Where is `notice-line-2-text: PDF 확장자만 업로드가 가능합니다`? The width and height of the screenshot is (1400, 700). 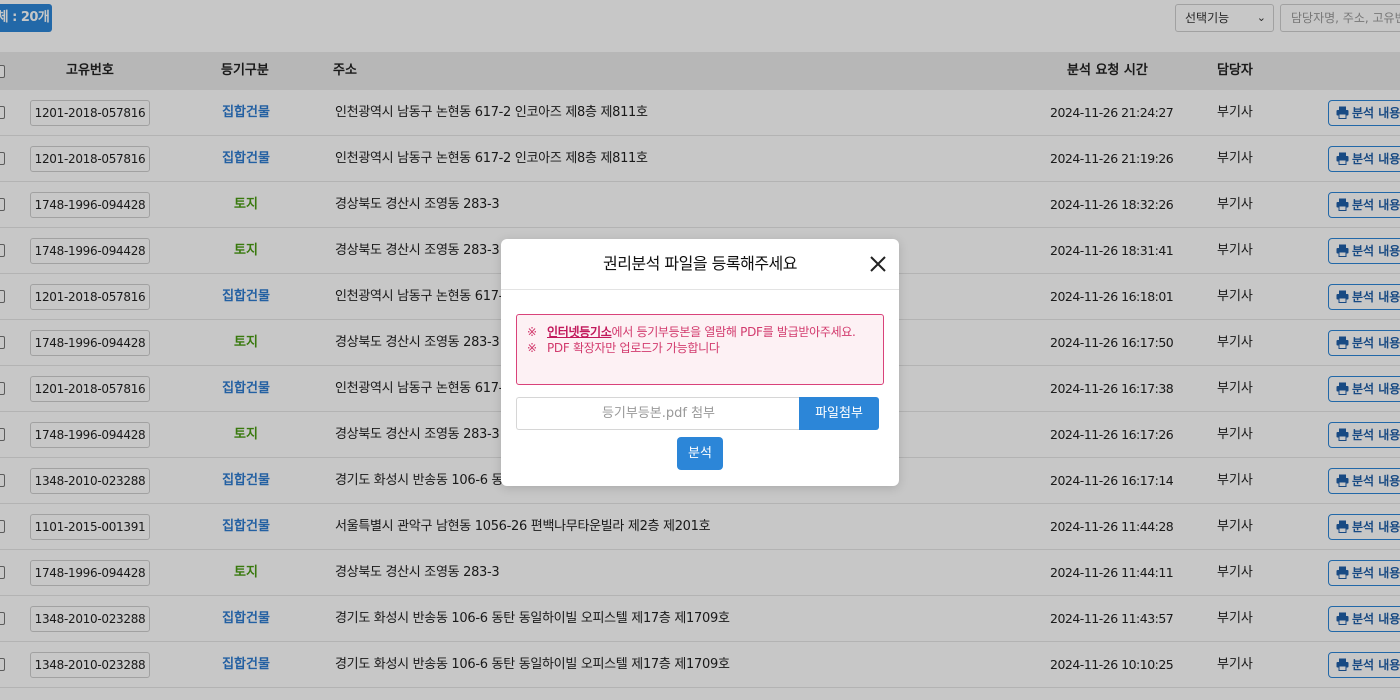 notice-line-2-text: PDF 확장자만 업로드가 가능합니다 is located at coordinates (633, 348).